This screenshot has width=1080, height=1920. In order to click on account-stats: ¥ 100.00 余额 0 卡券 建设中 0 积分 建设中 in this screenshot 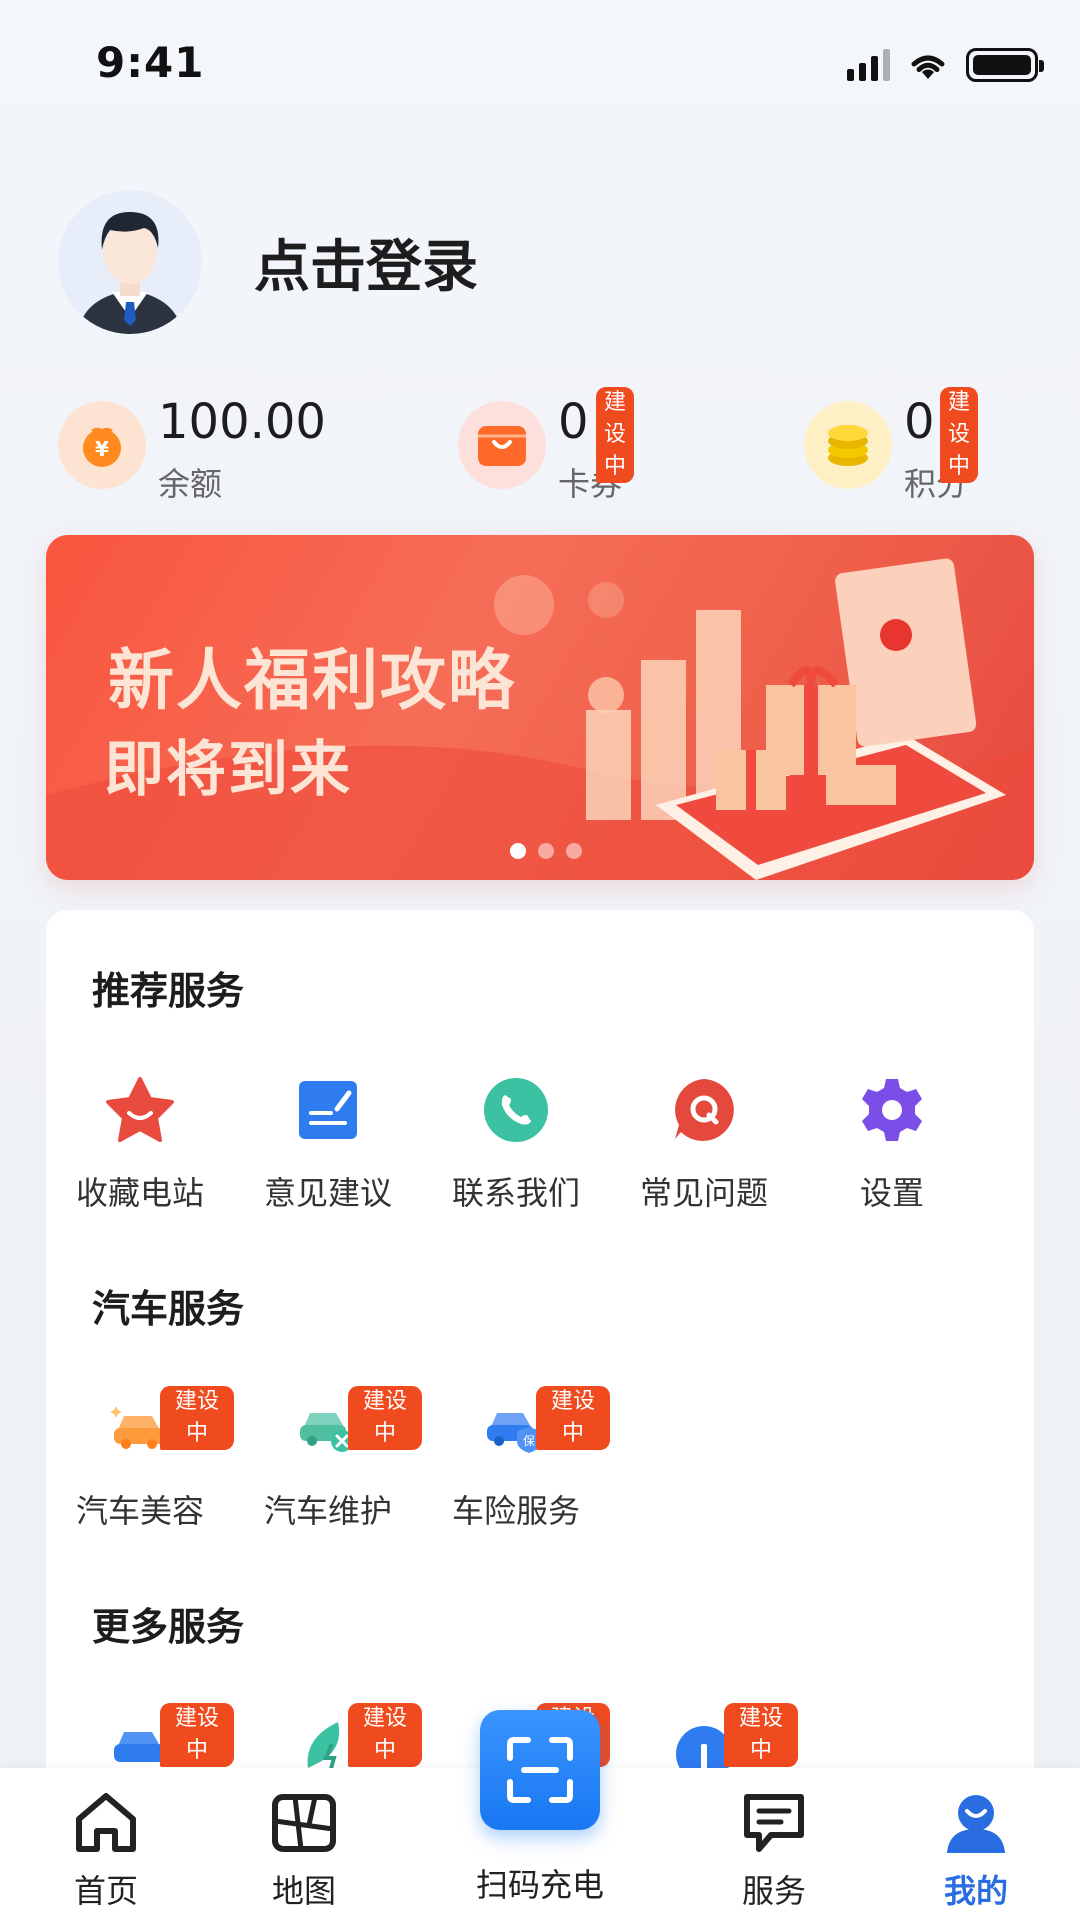, I will do `click(540, 451)`.